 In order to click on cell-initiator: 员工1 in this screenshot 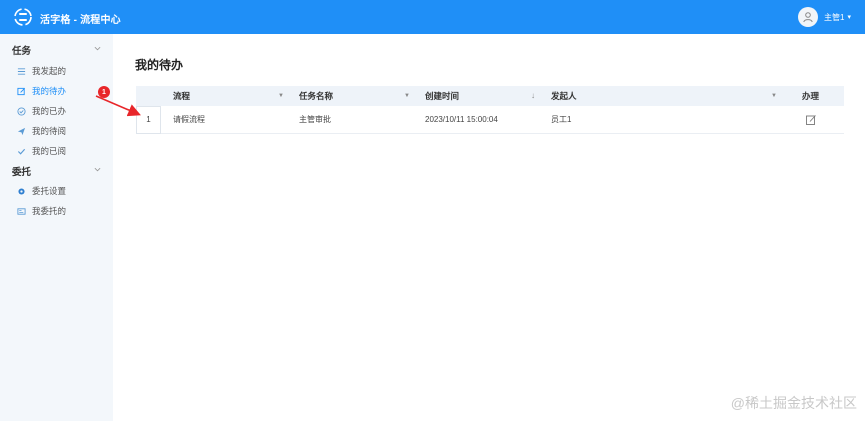, I will do `click(561, 119)`.